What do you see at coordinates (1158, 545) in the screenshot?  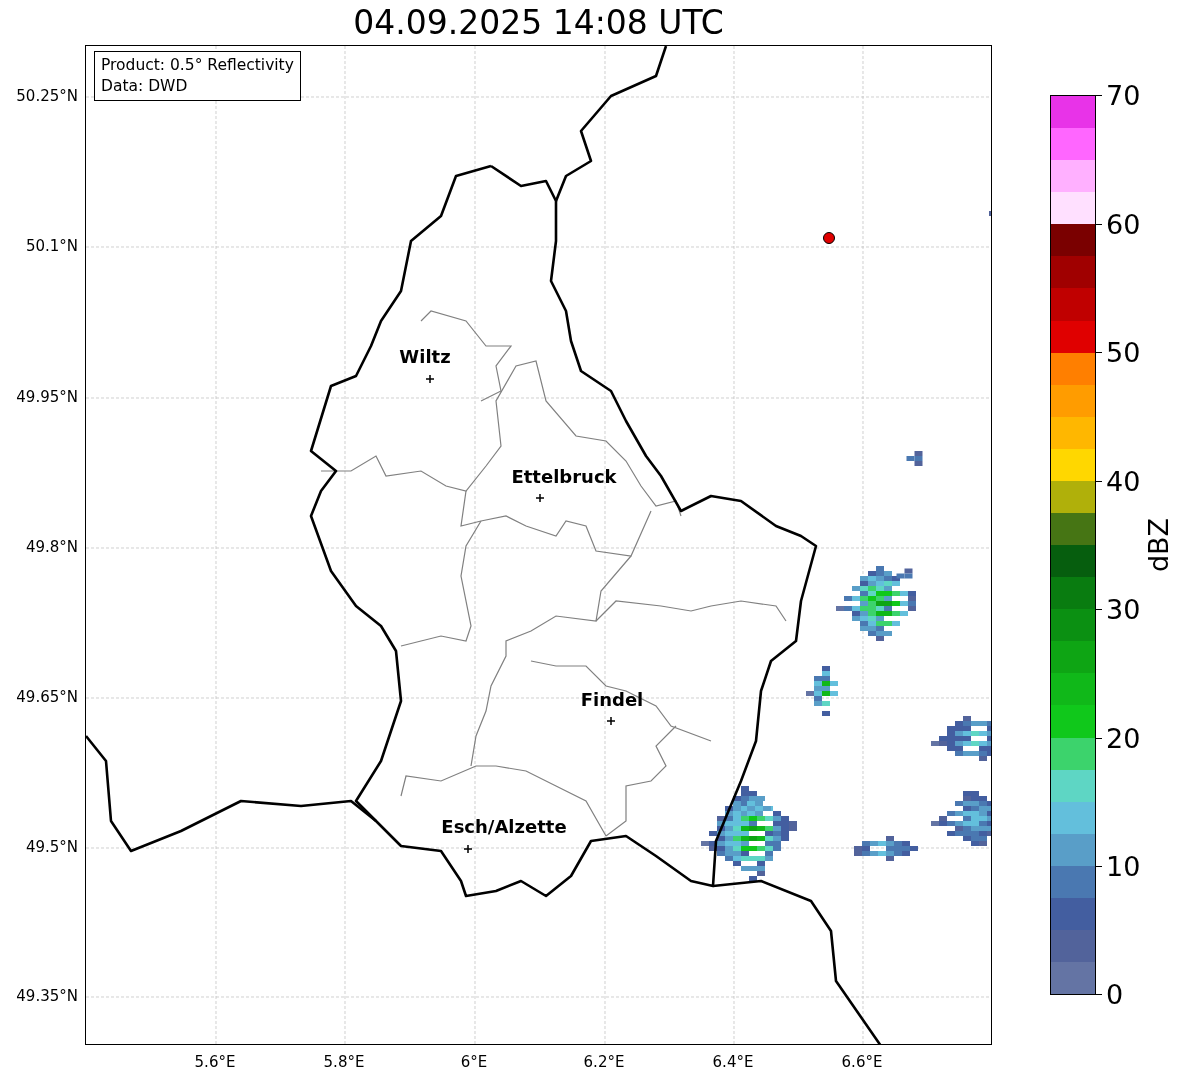 I see `colorbar-label: dBZ` at bounding box center [1158, 545].